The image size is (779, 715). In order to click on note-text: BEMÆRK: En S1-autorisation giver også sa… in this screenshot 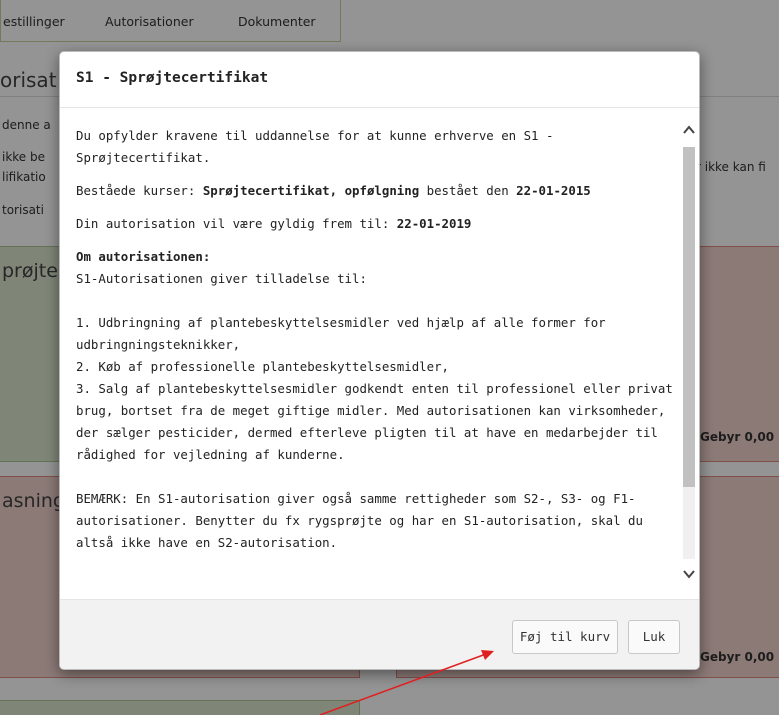, I will do `click(359, 520)`.